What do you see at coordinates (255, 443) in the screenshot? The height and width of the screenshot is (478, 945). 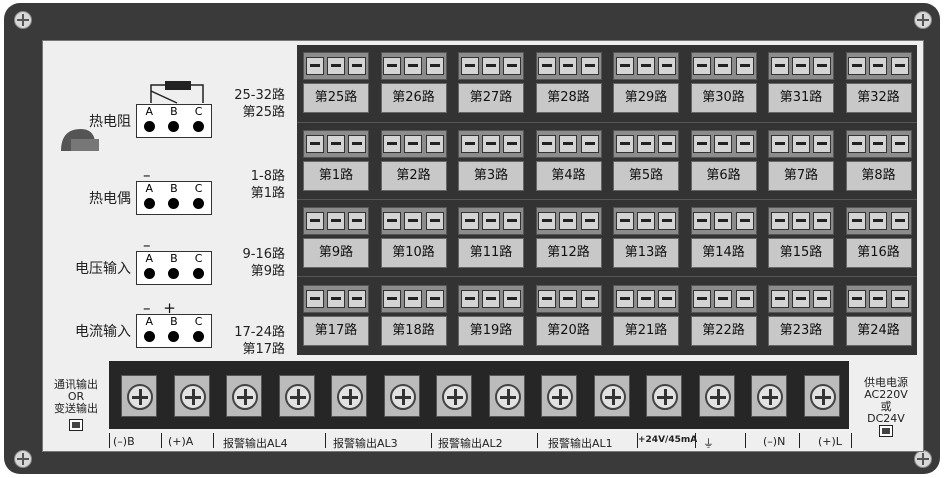 I see `terminal-function-label: 报警输出AL4` at bounding box center [255, 443].